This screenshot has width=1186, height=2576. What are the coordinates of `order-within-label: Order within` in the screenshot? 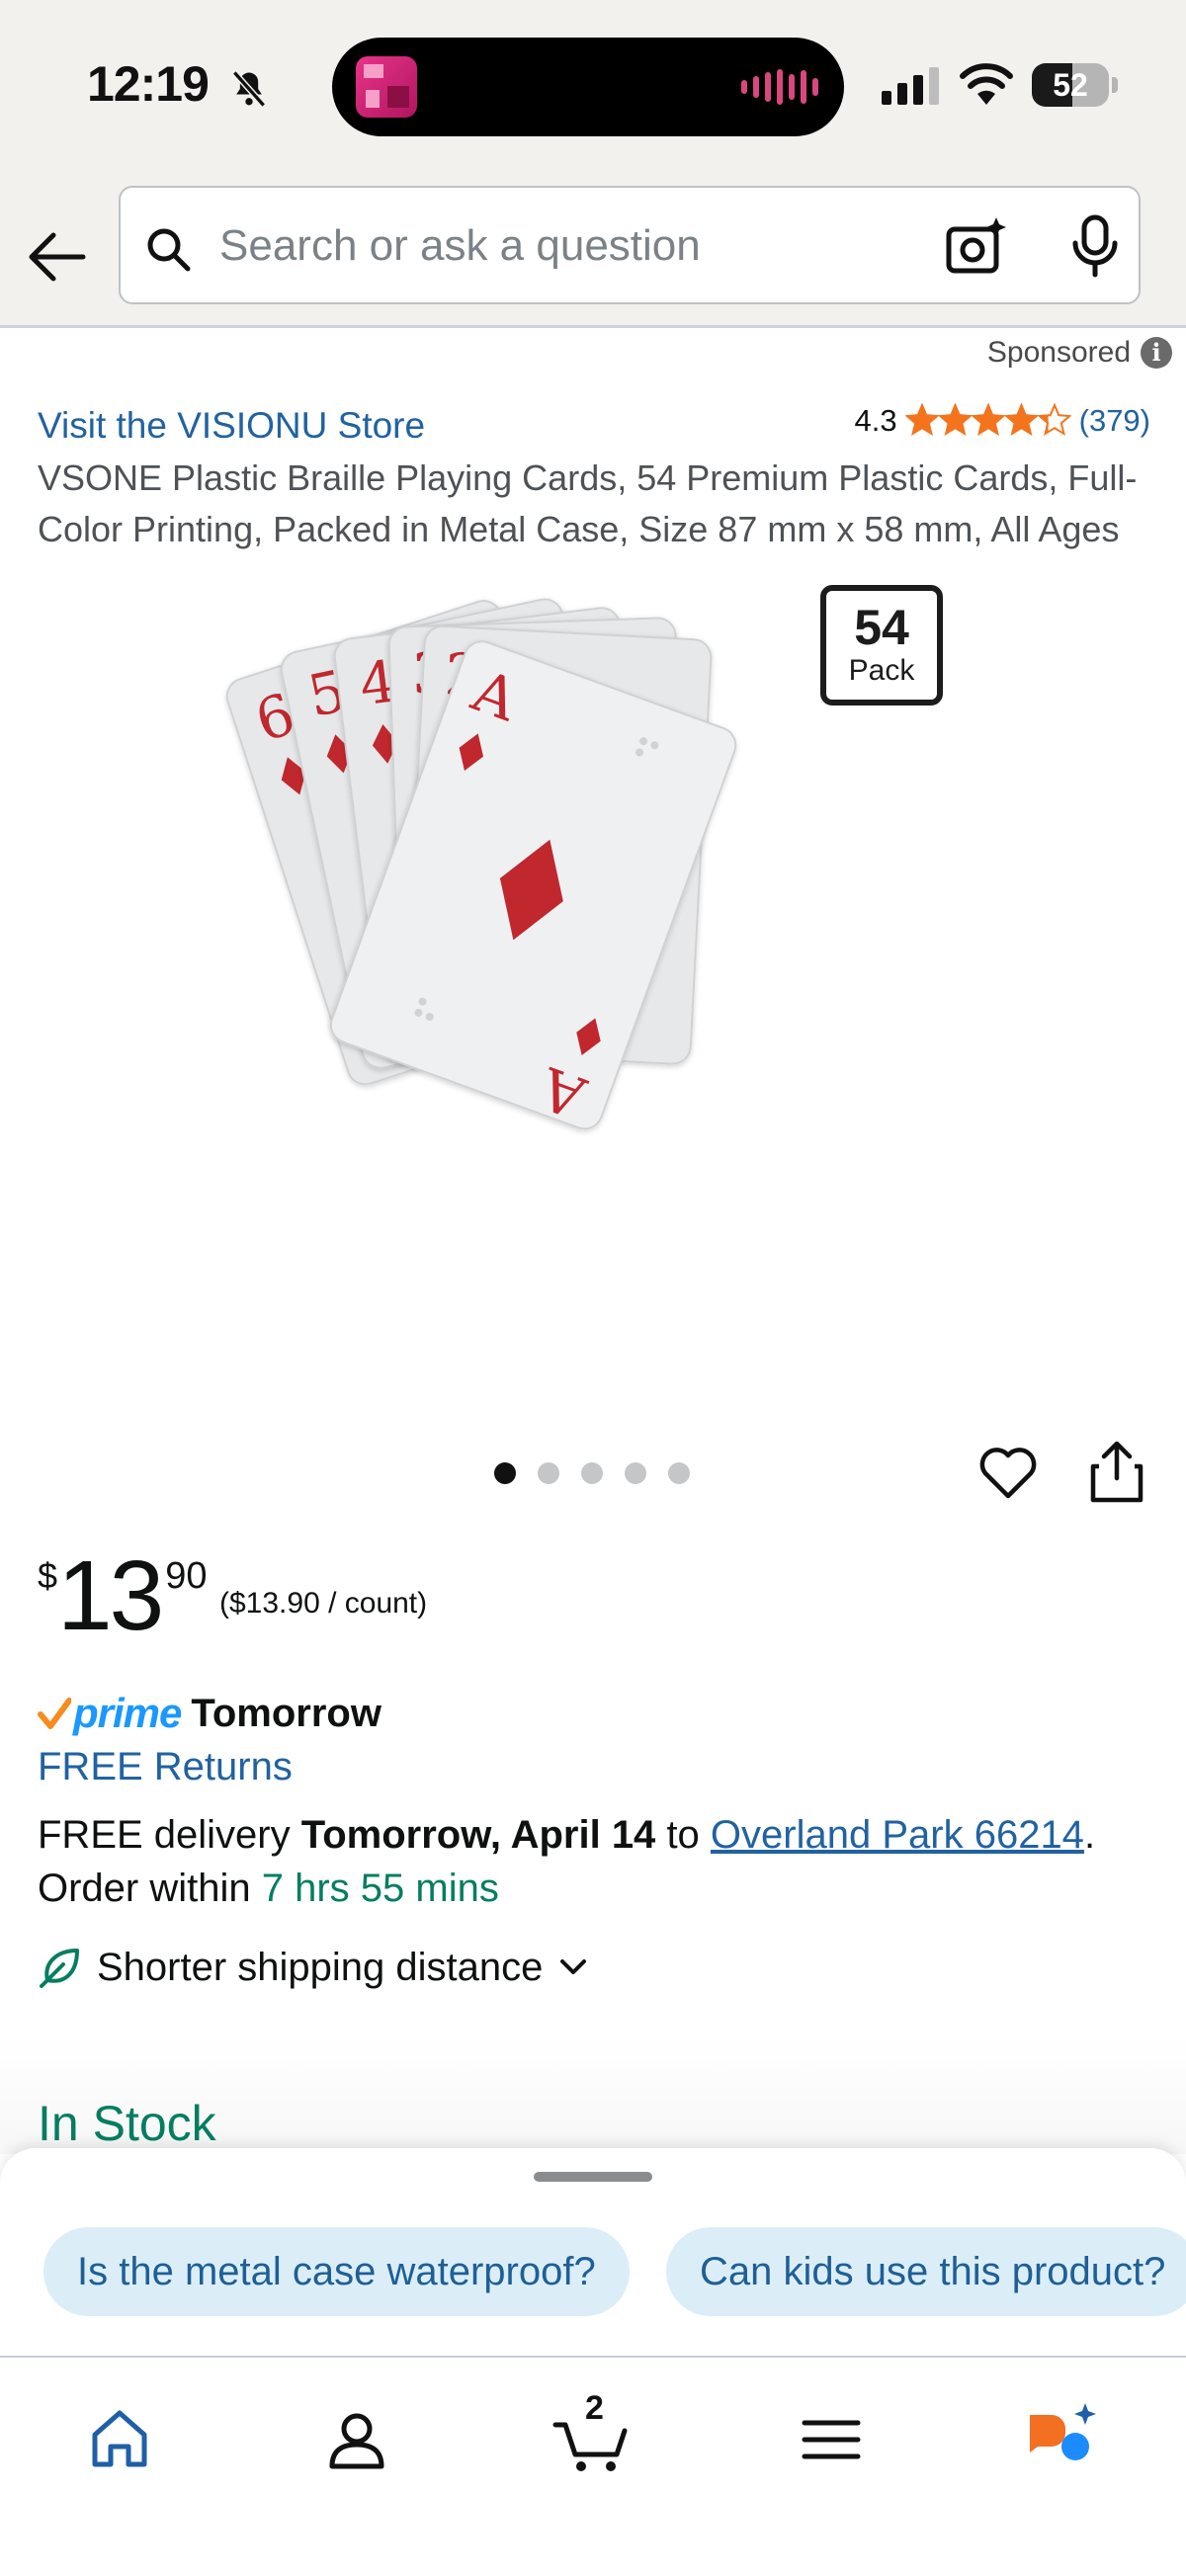 It's located at (144, 1888).